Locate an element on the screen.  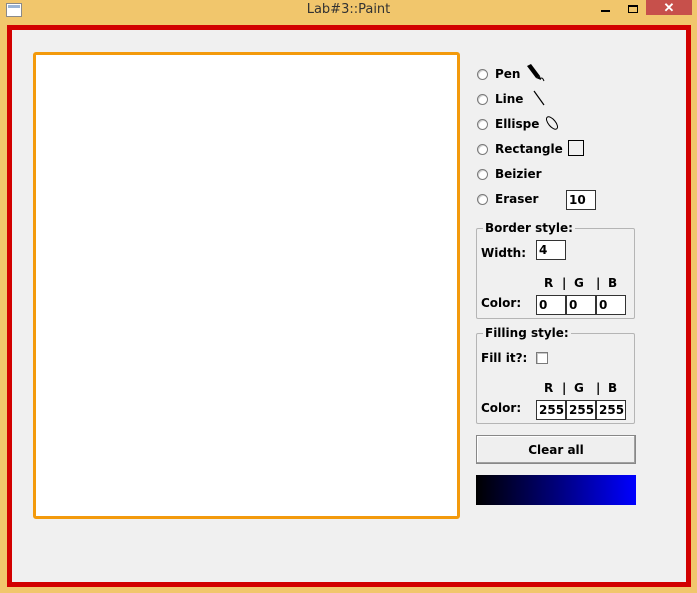
close-button: ✕ is located at coordinates (669, 7).